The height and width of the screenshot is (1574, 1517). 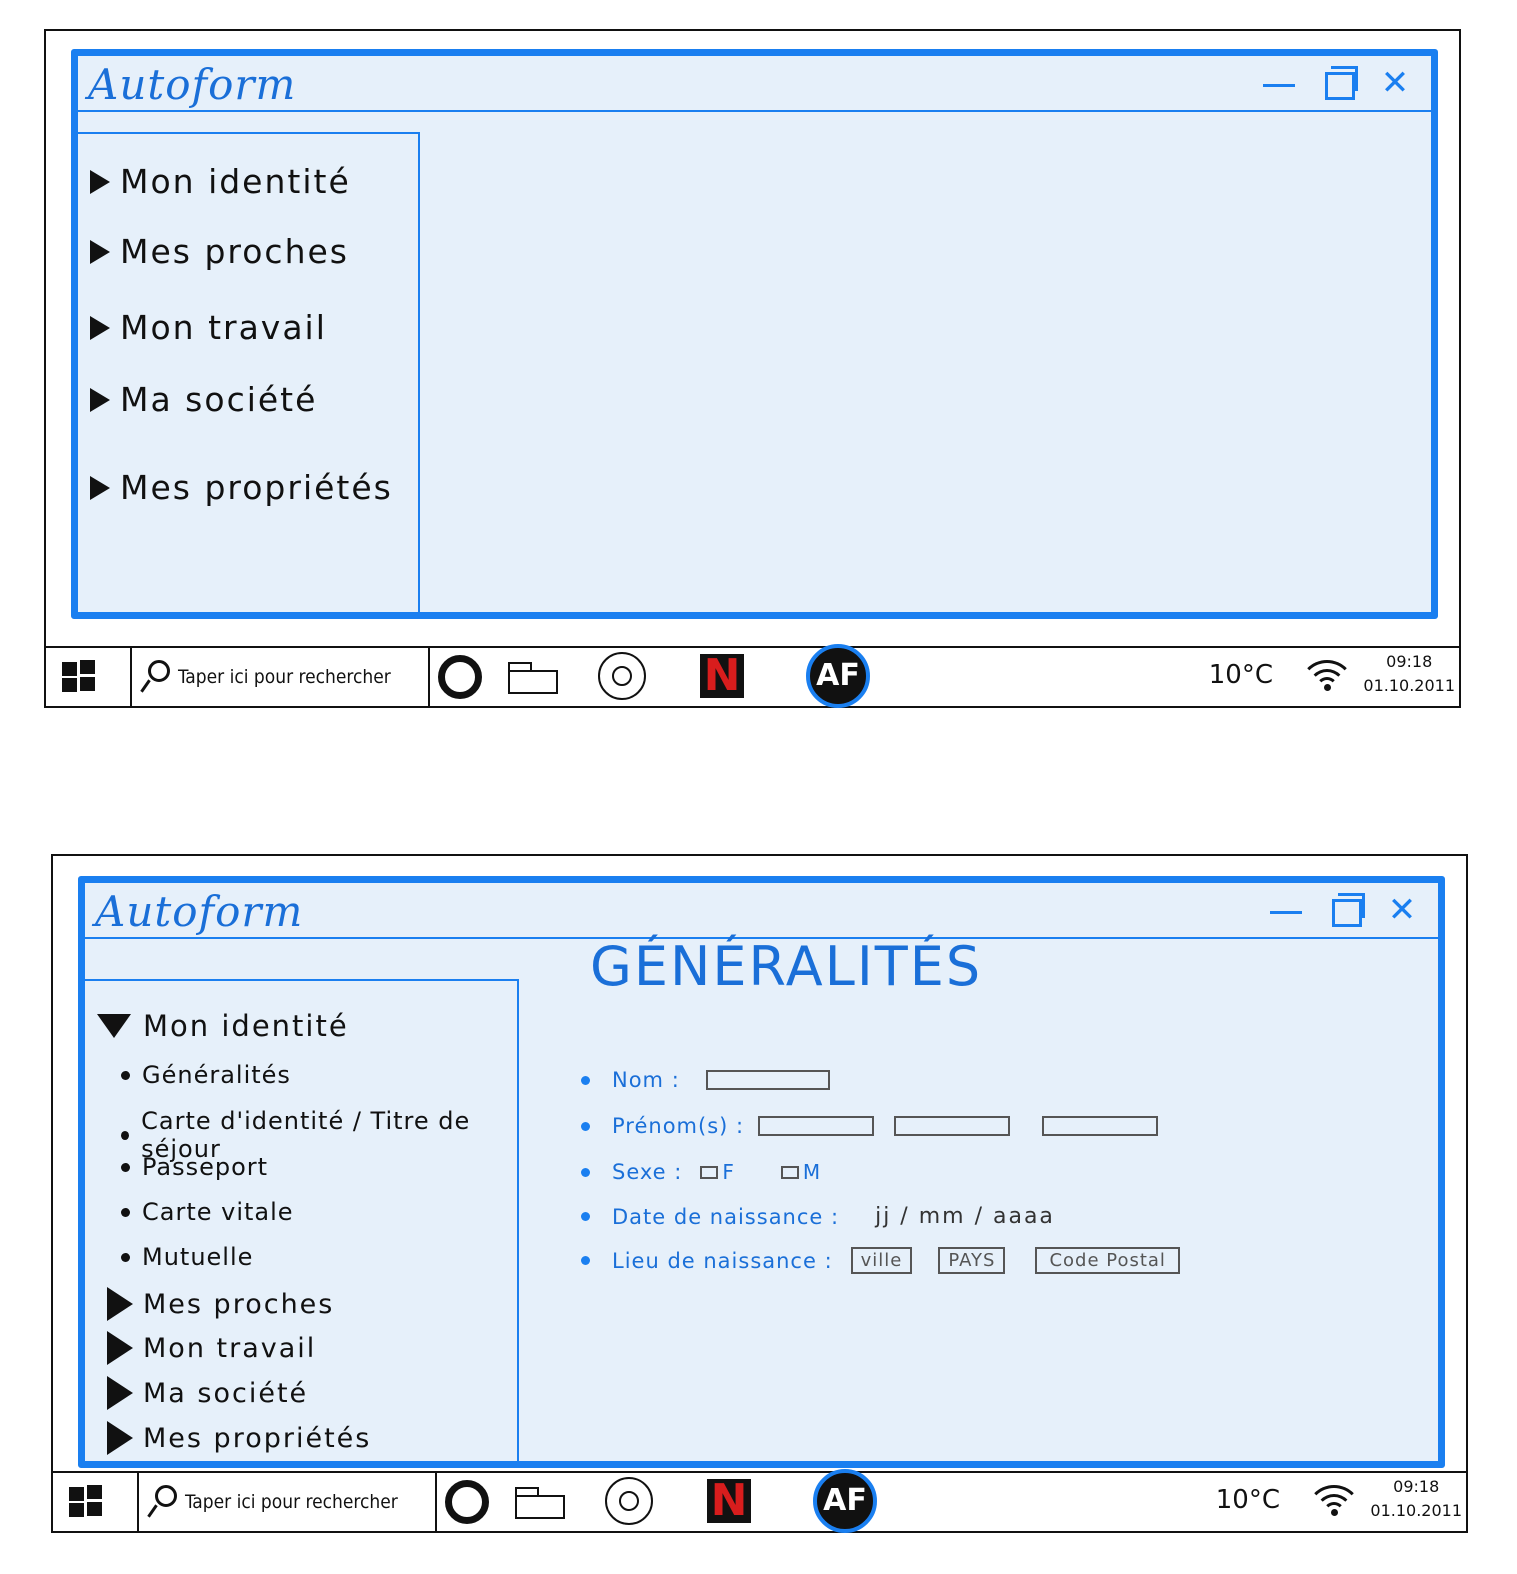 I want to click on code-postal-input: Code Postal, so click(x=1107, y=1260).